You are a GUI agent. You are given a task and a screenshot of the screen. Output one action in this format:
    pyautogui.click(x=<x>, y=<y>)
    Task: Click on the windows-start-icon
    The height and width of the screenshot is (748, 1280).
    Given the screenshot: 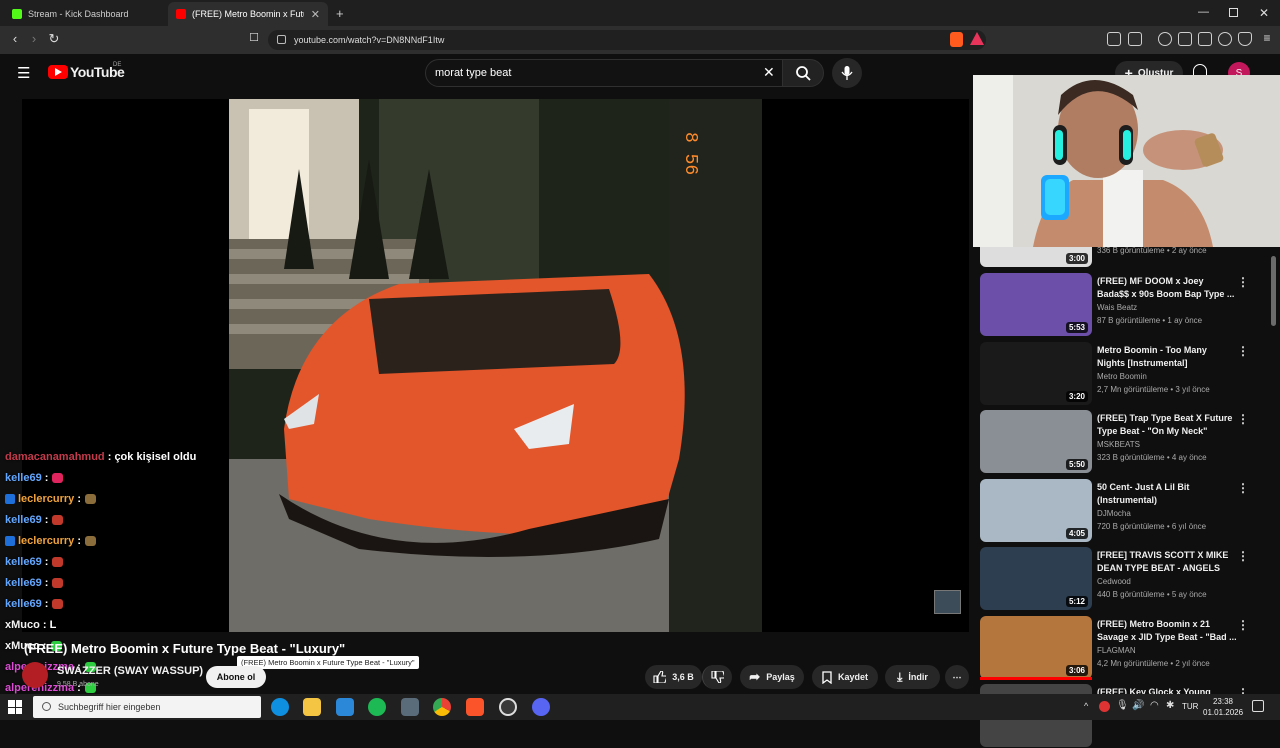 What is the action you would take?
    pyautogui.click(x=15, y=707)
    